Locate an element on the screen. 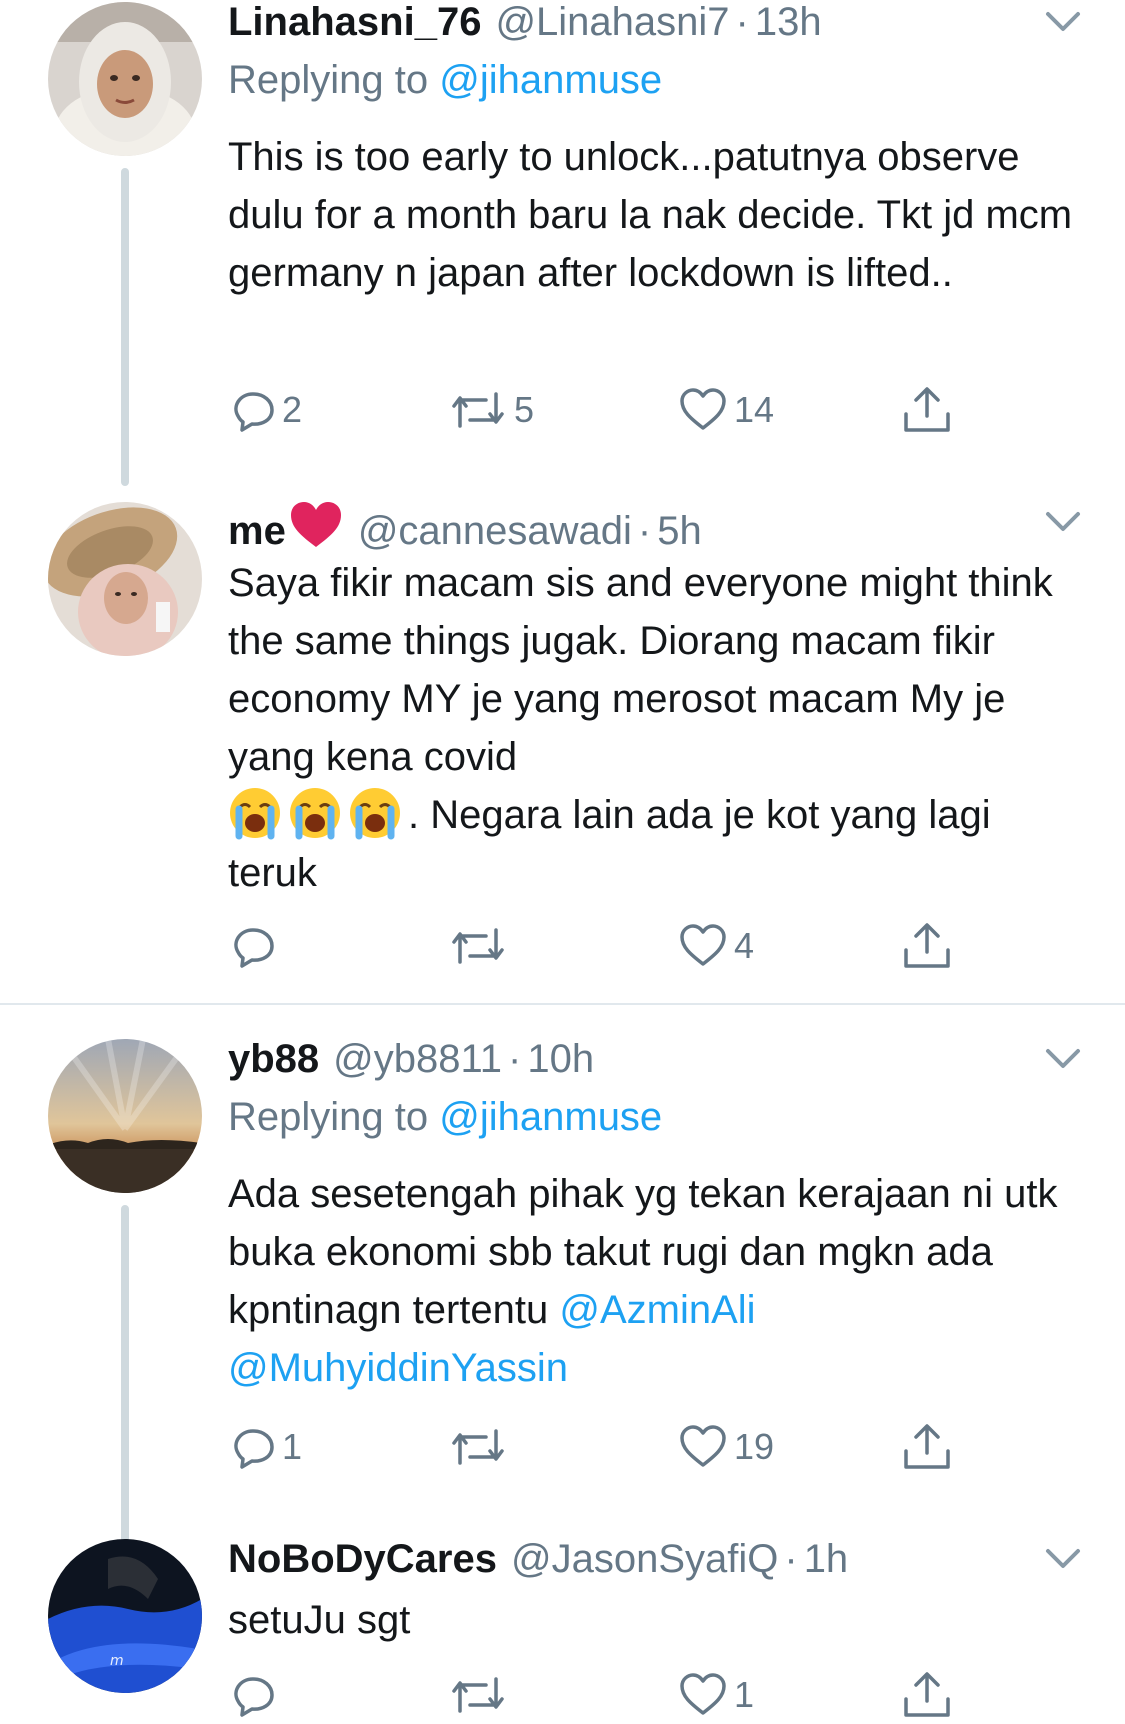  tweet-header: NoBoDyCares @JasonSyafiQ · 1h is located at coordinates (538, 1559).